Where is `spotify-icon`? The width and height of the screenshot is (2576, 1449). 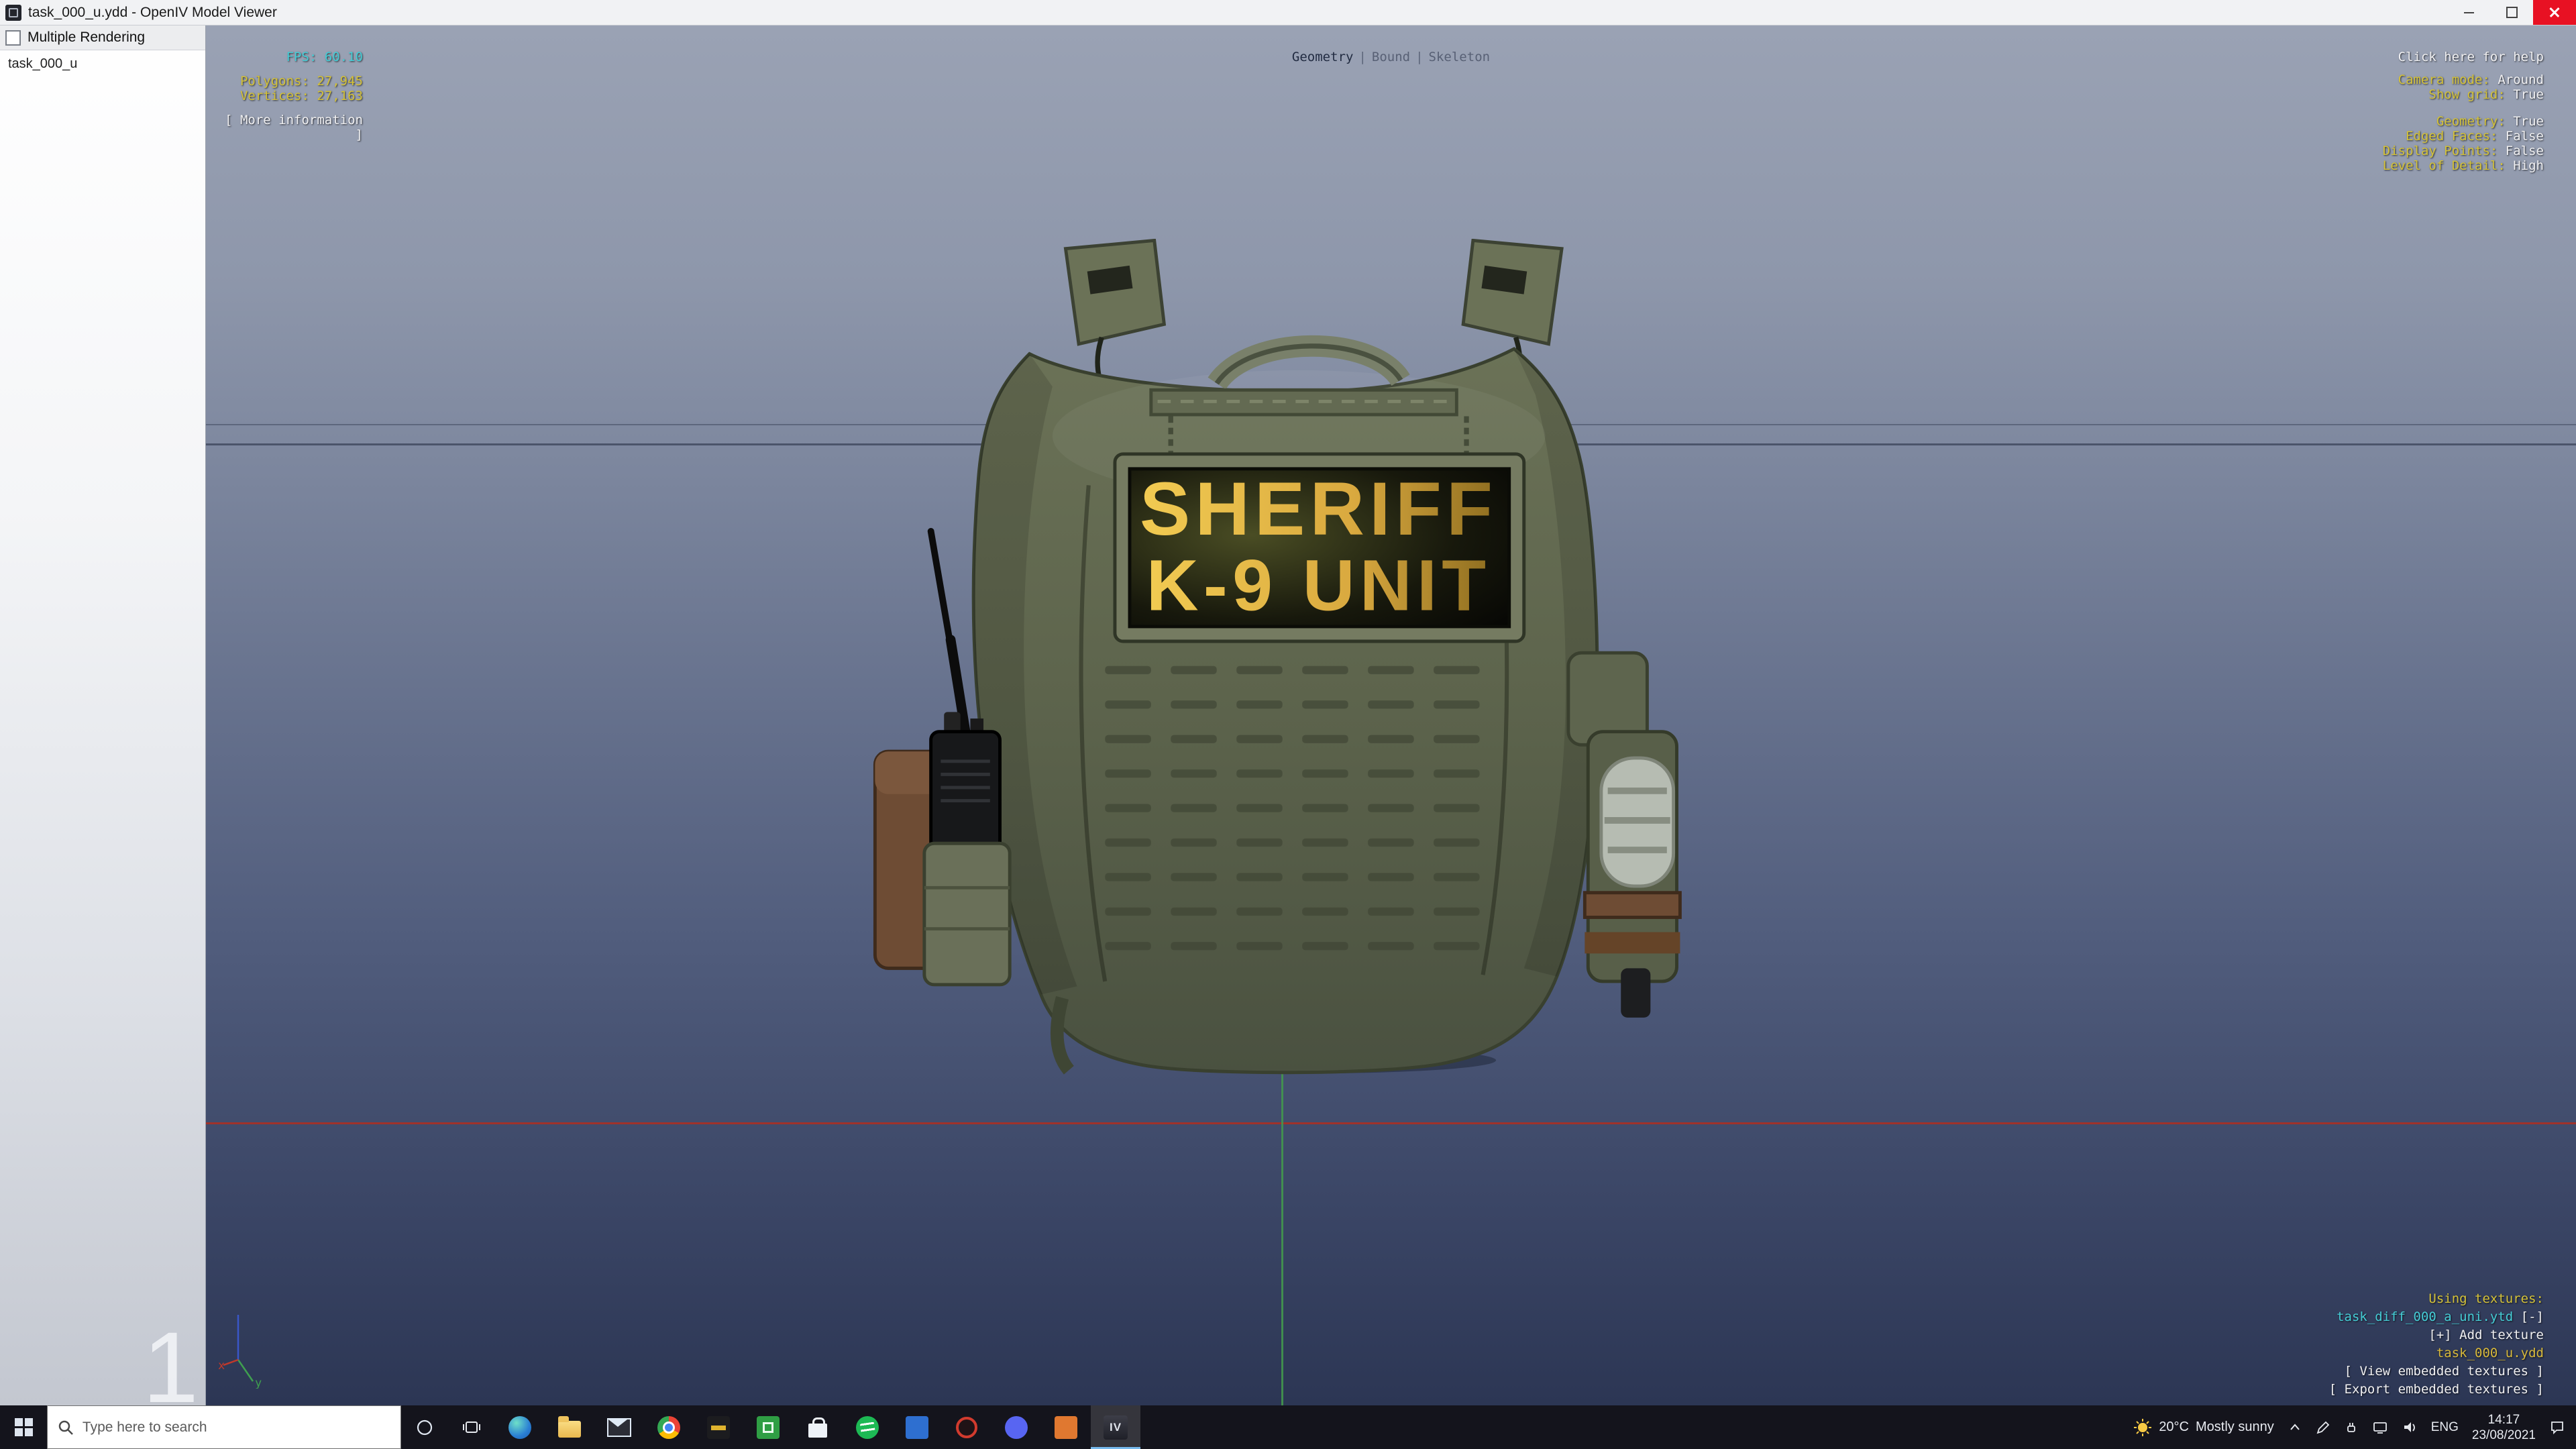
spotify-icon is located at coordinates (867, 1427).